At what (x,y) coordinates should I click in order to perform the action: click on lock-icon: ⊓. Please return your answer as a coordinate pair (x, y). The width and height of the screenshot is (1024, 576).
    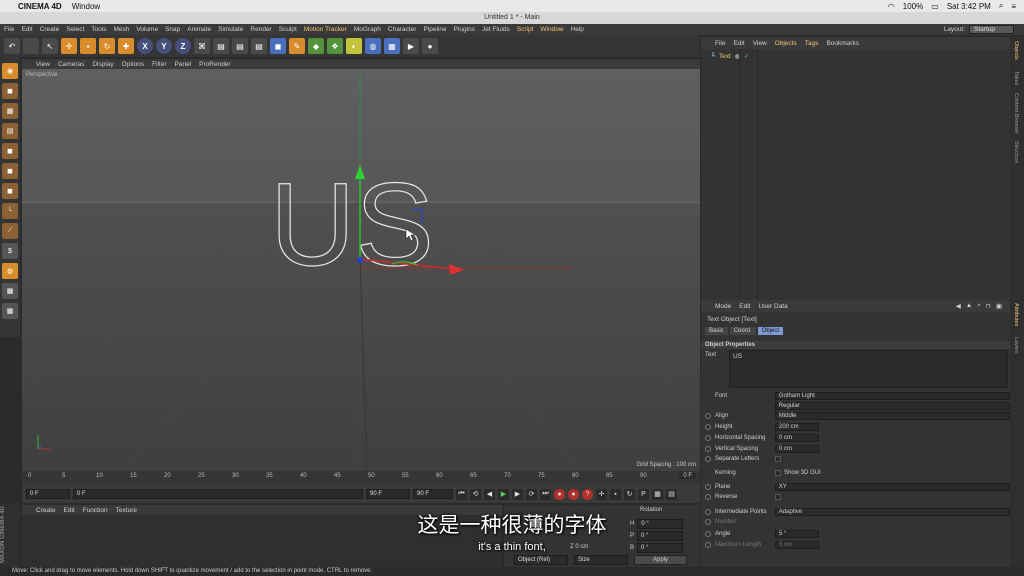
    Looking at the image, I should click on (988, 306).